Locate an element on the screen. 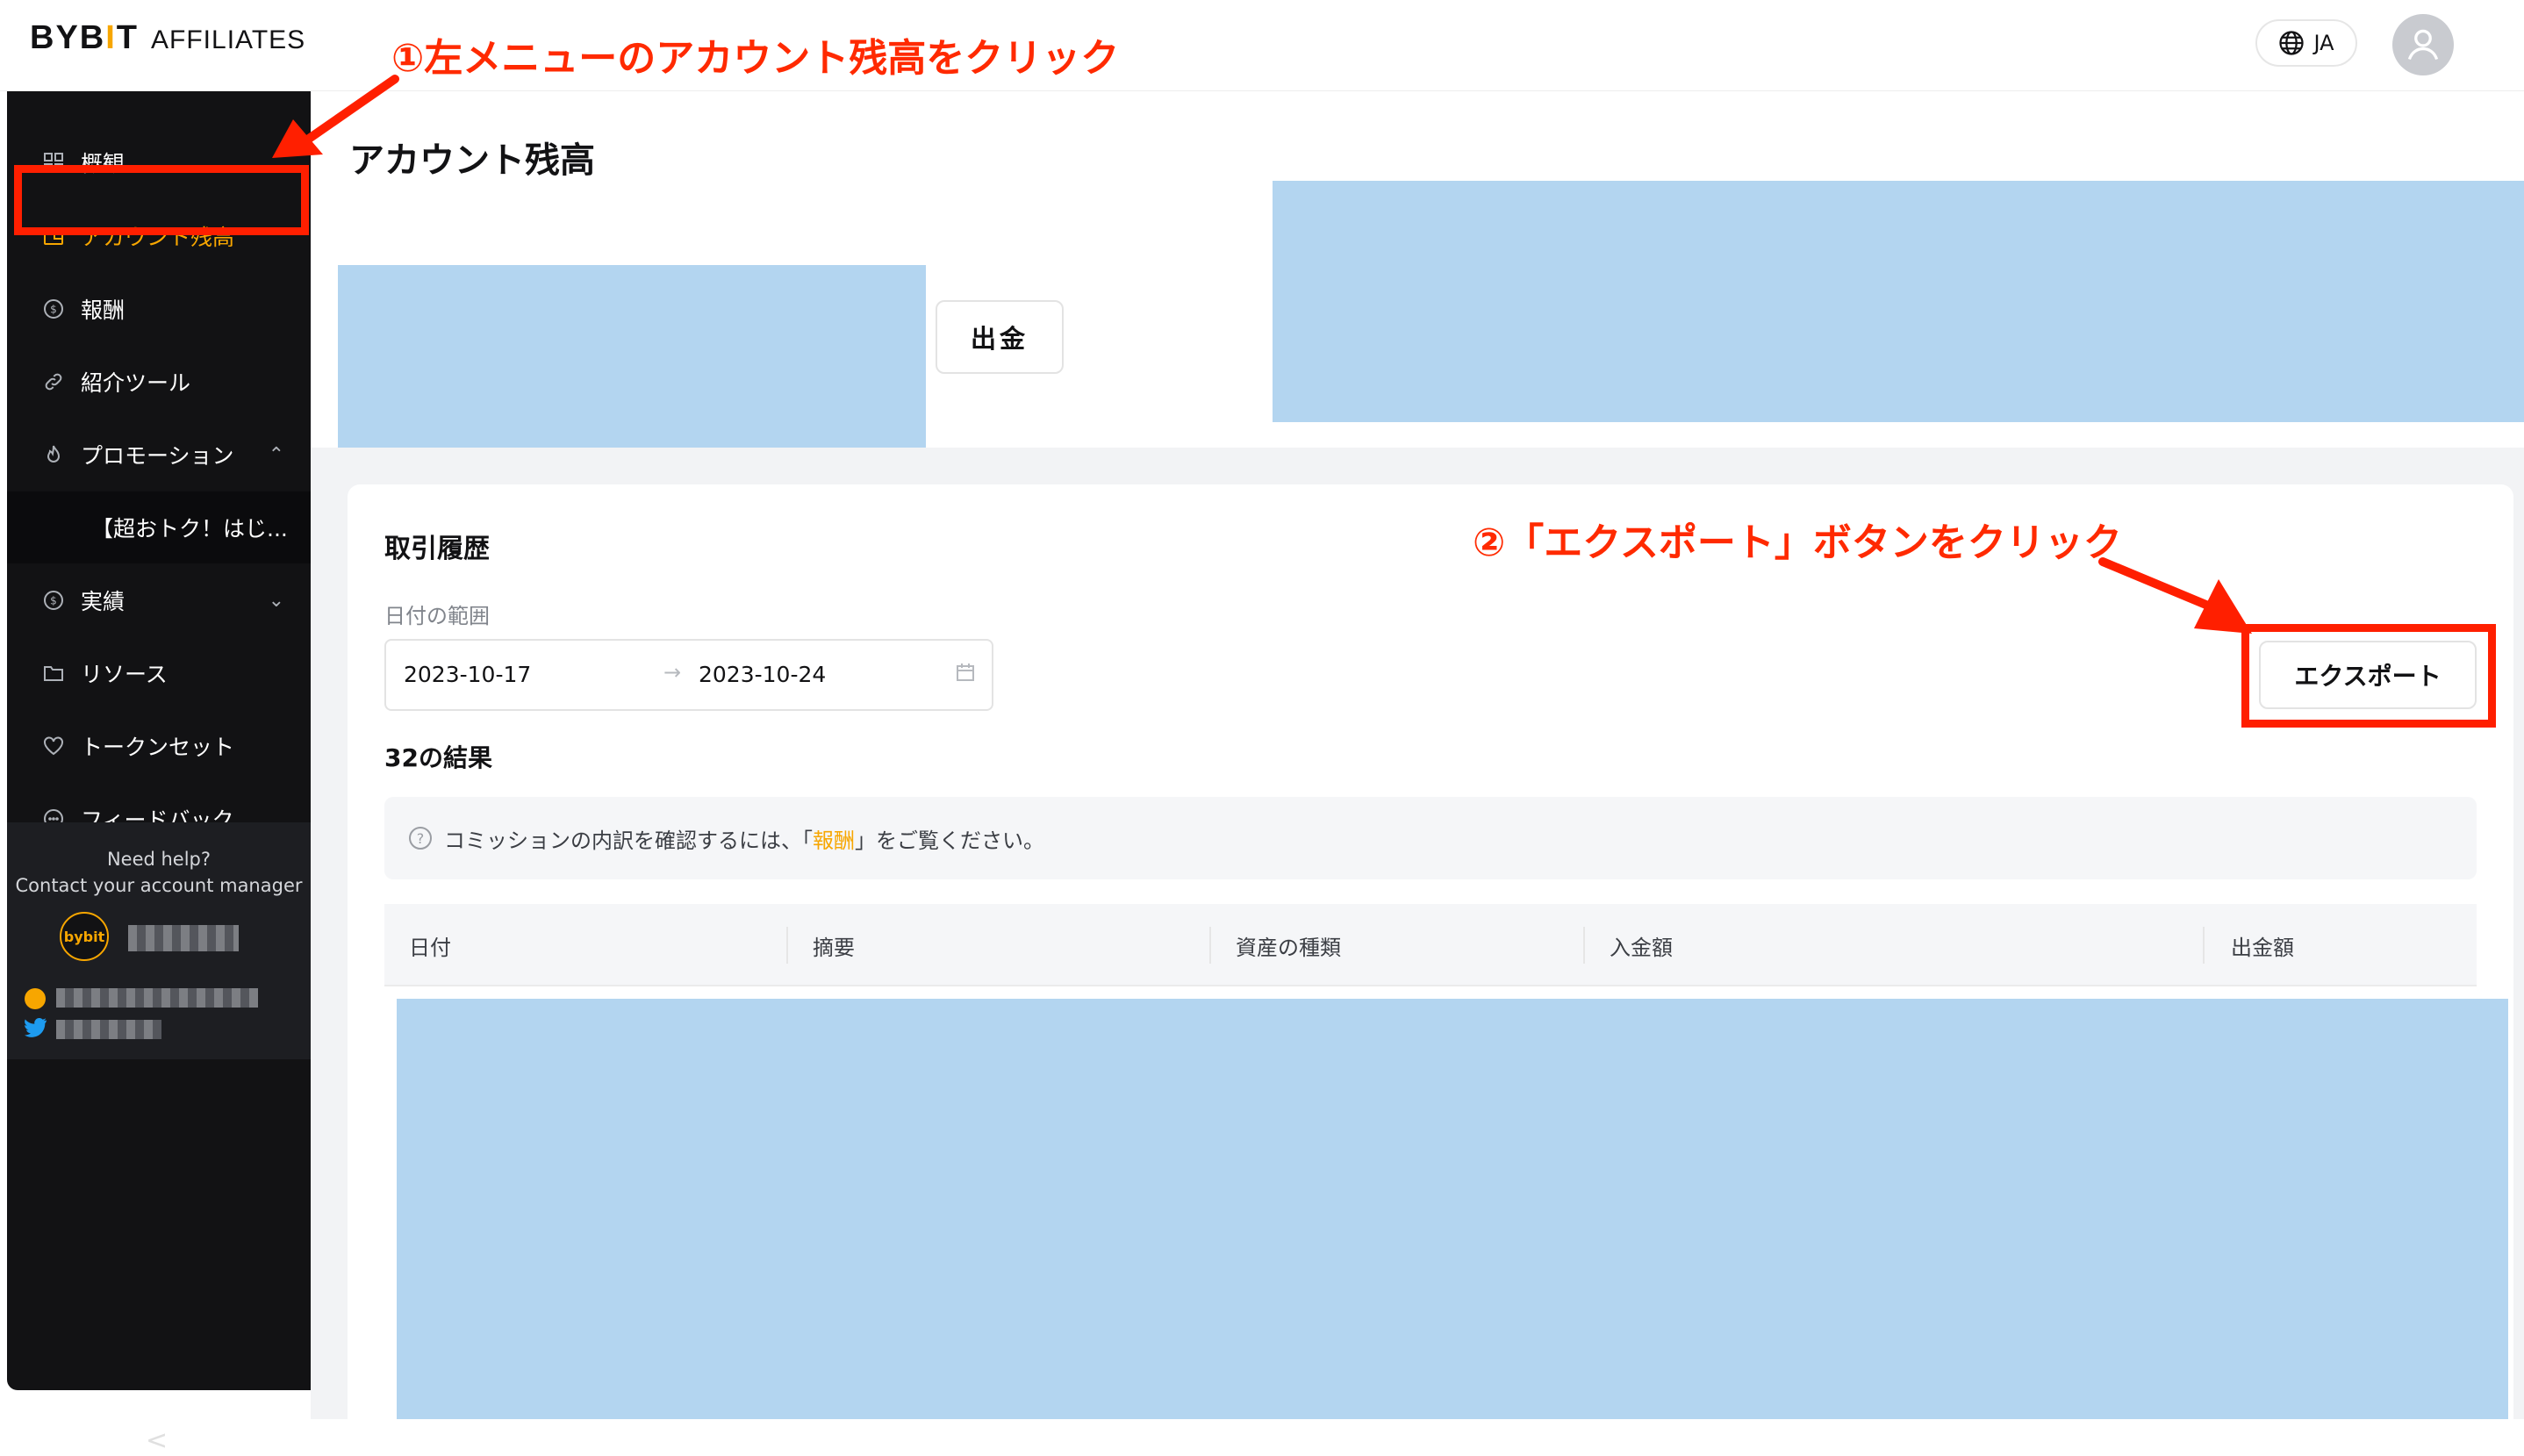  column-asset-type: 資産の種類 is located at coordinates (1288, 948).